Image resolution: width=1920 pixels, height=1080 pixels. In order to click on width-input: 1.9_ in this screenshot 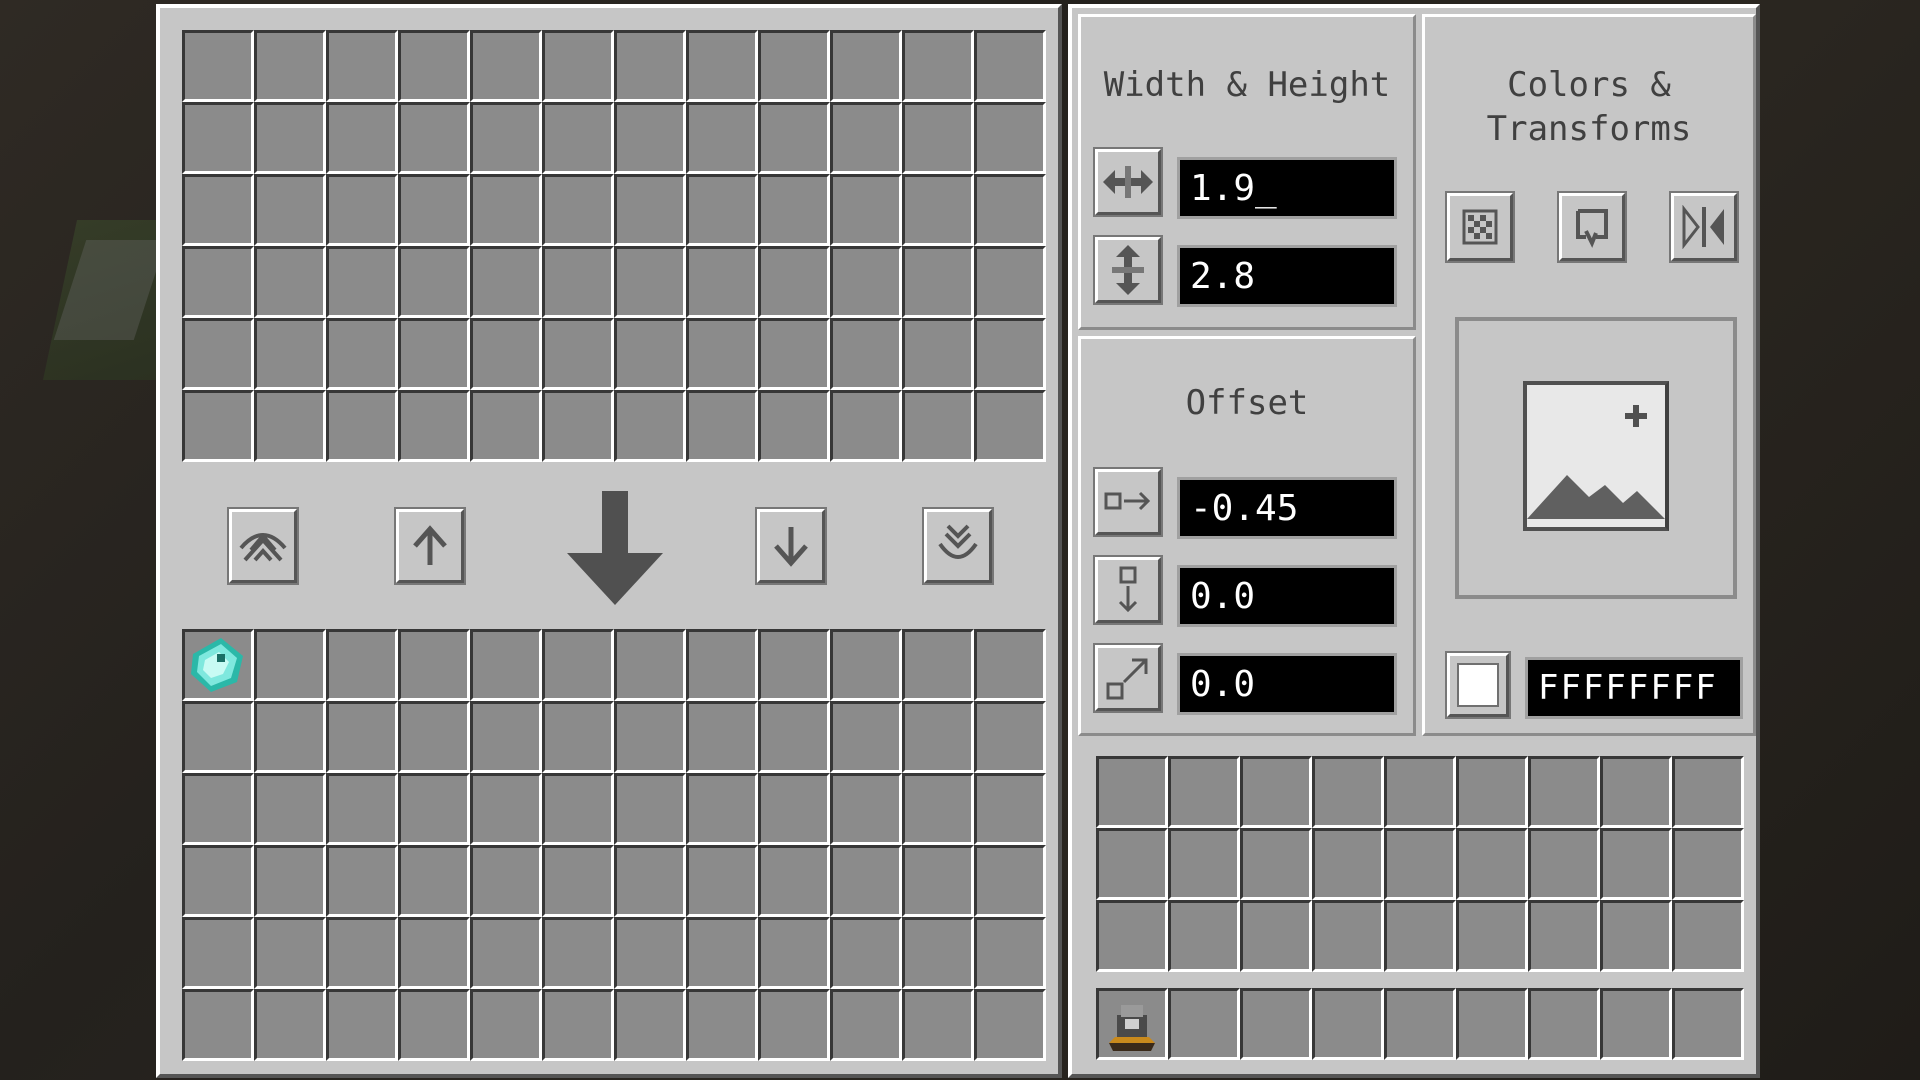, I will do `click(1287, 188)`.